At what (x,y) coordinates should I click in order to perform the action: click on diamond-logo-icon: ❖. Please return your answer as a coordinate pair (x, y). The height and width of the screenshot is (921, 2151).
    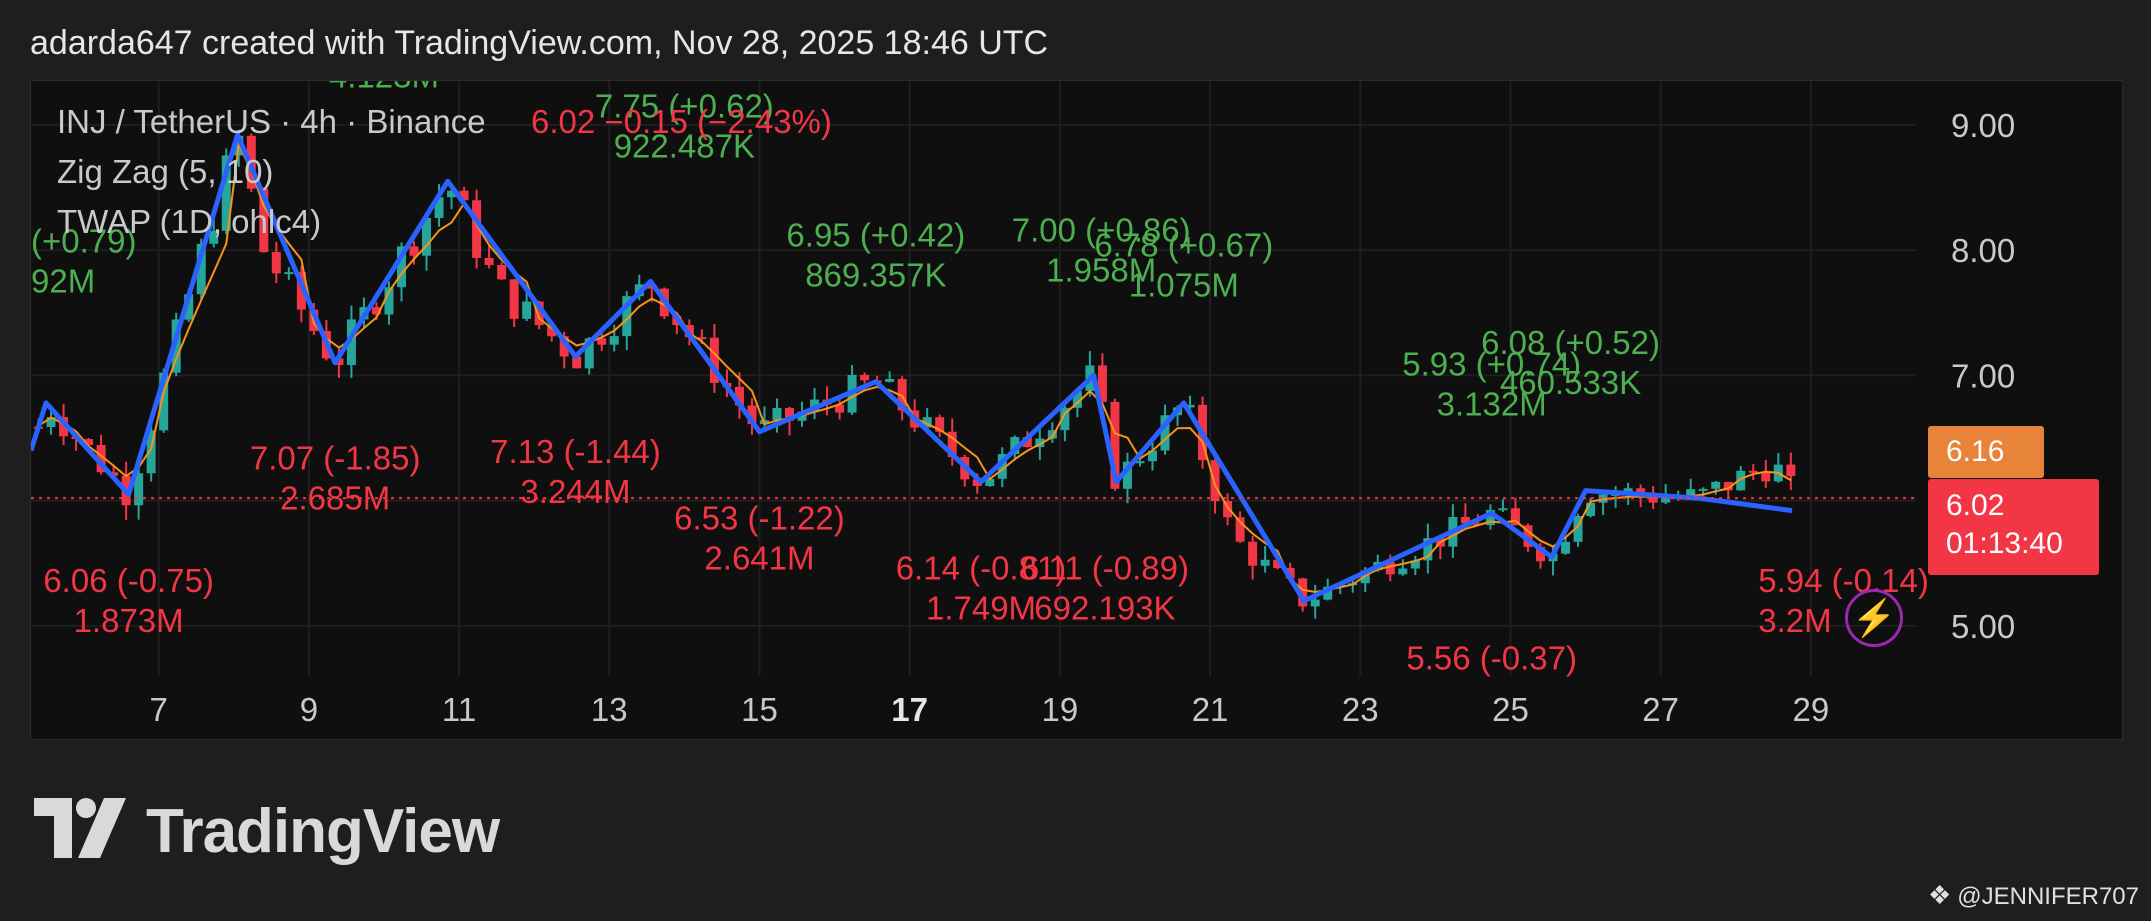
    Looking at the image, I should click on (1939, 895).